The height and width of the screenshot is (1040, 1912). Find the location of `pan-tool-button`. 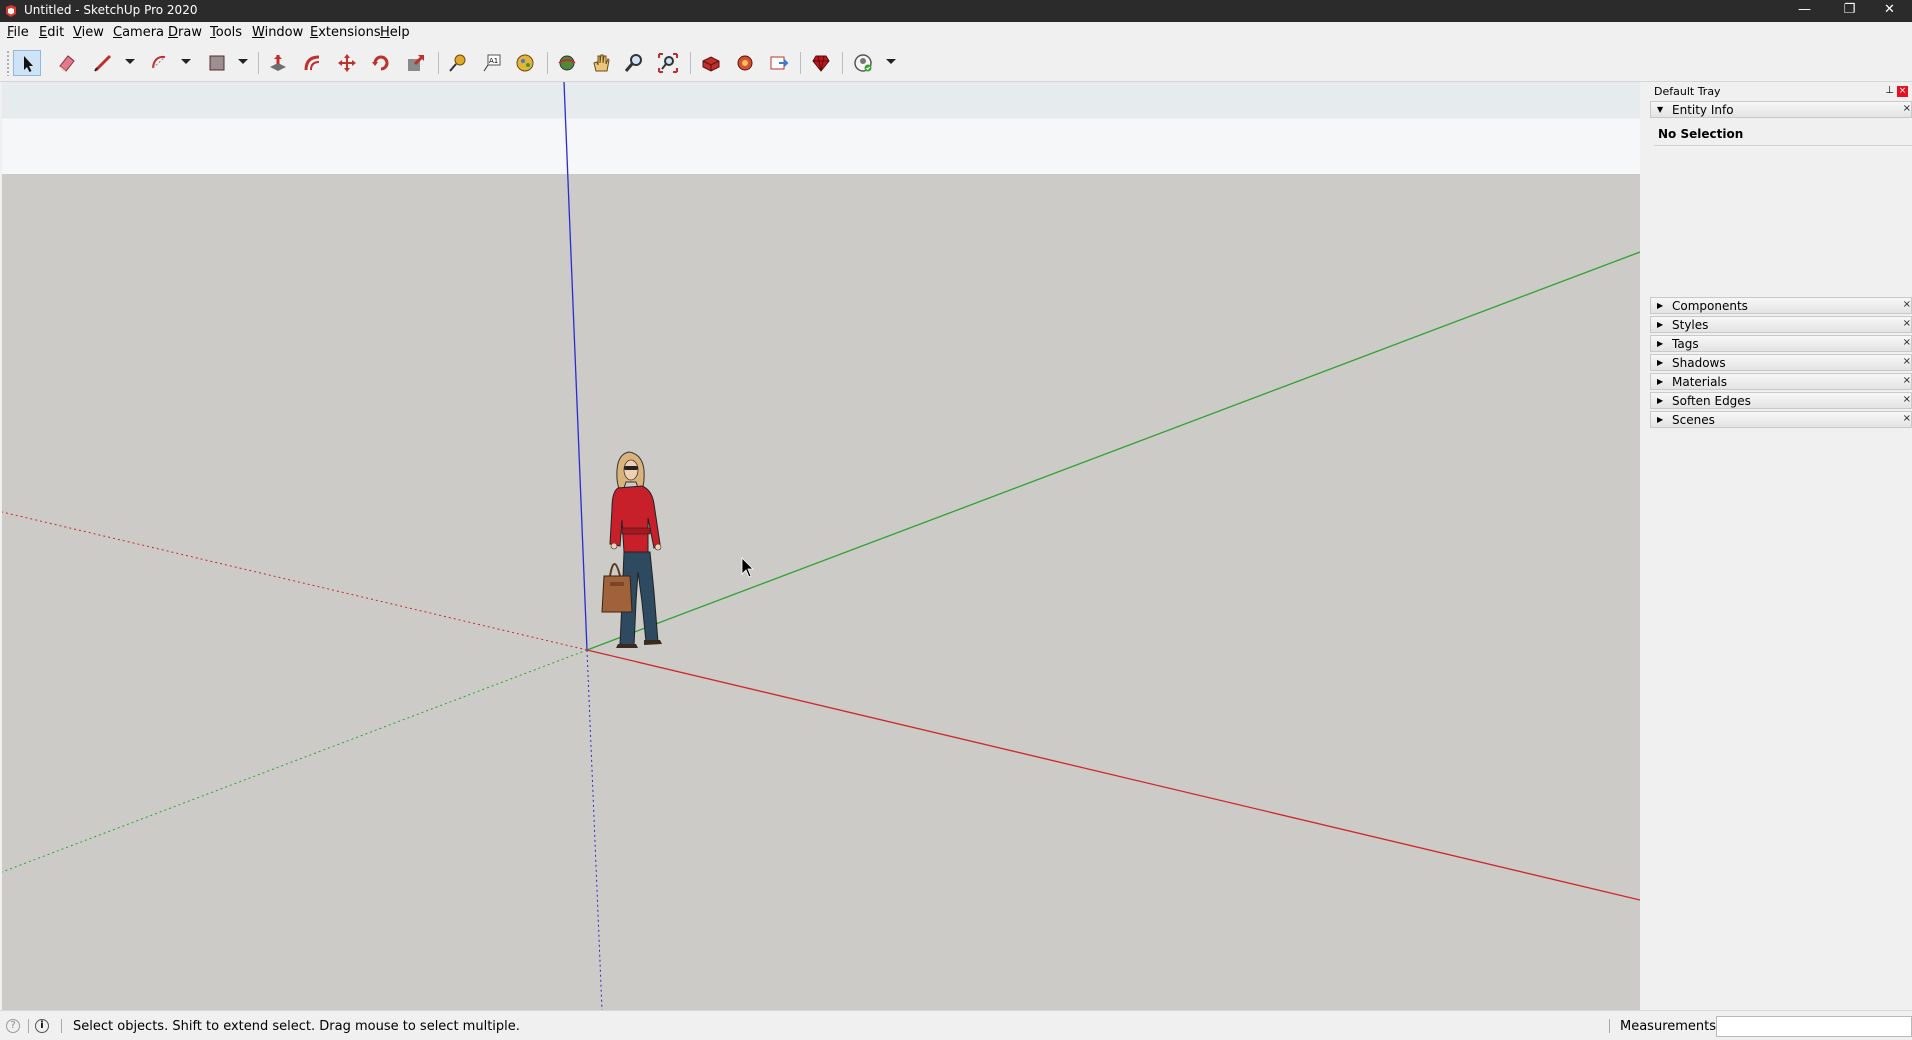

pan-tool-button is located at coordinates (601, 63).